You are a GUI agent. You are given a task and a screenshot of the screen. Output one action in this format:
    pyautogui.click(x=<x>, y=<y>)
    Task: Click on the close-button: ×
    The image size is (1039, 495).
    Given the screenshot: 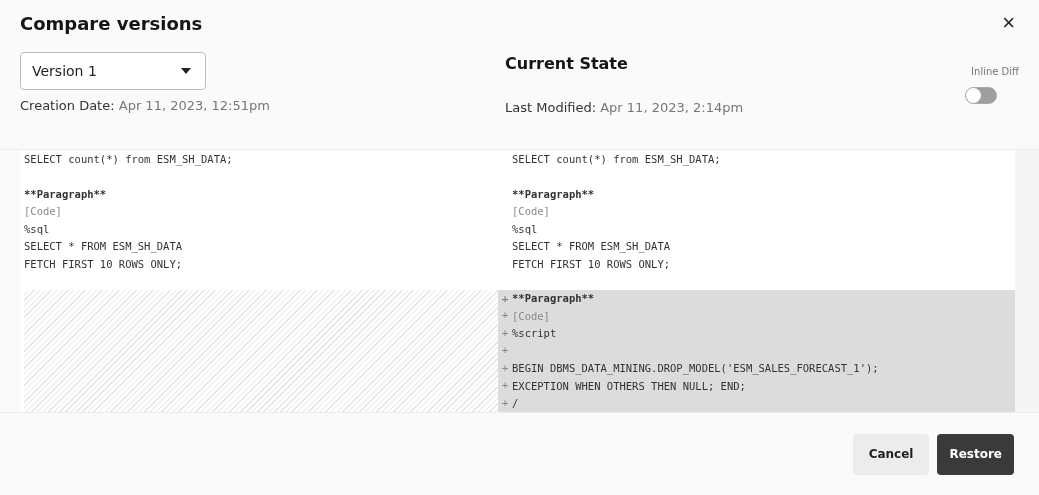 What is the action you would take?
    pyautogui.click(x=1008, y=23)
    